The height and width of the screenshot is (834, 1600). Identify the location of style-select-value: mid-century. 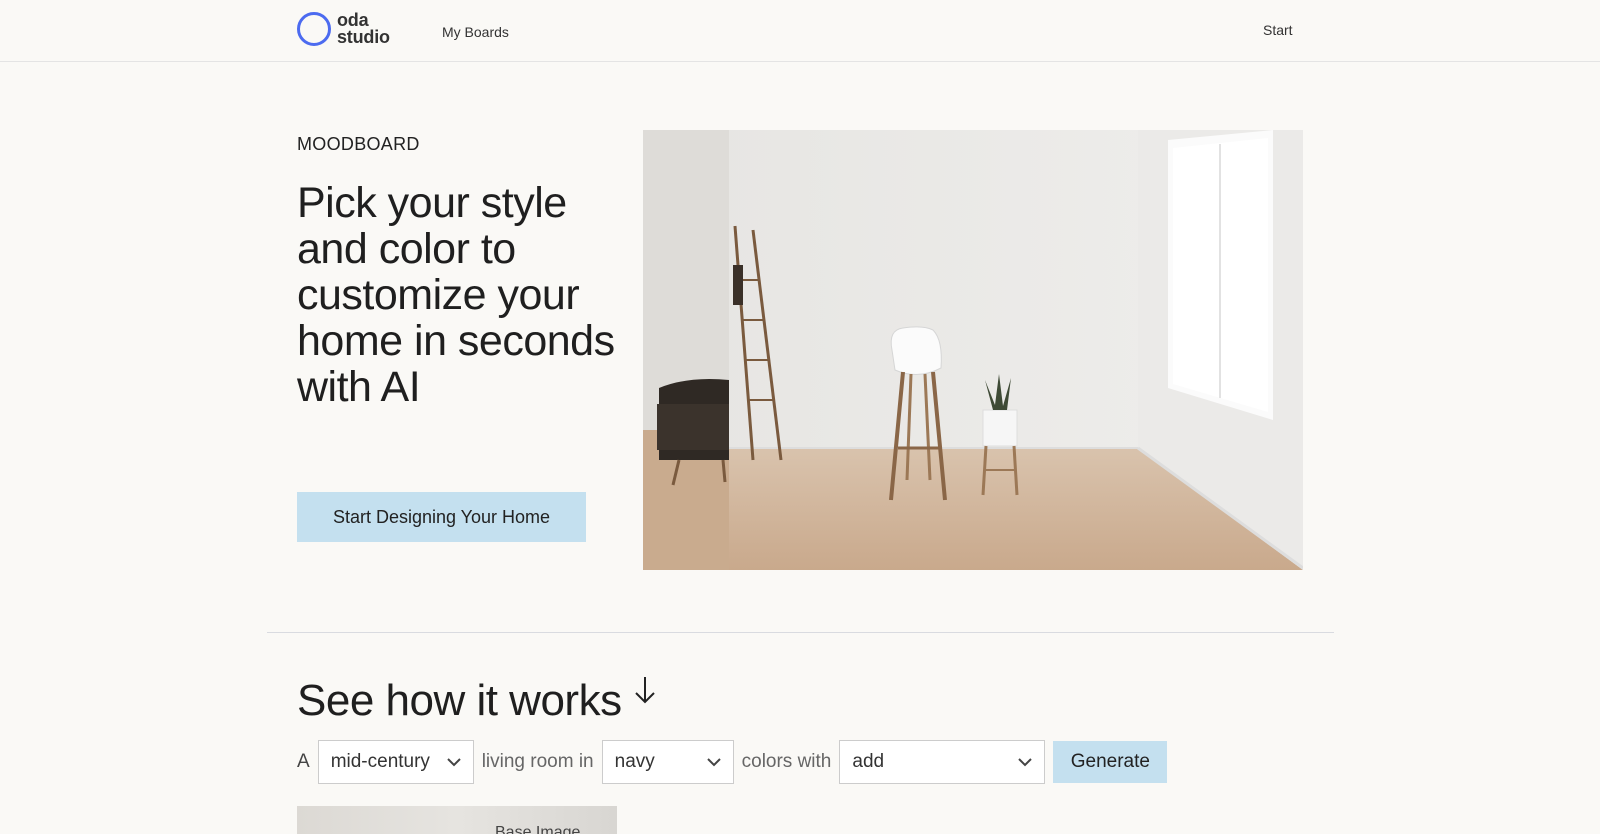
(380, 761).